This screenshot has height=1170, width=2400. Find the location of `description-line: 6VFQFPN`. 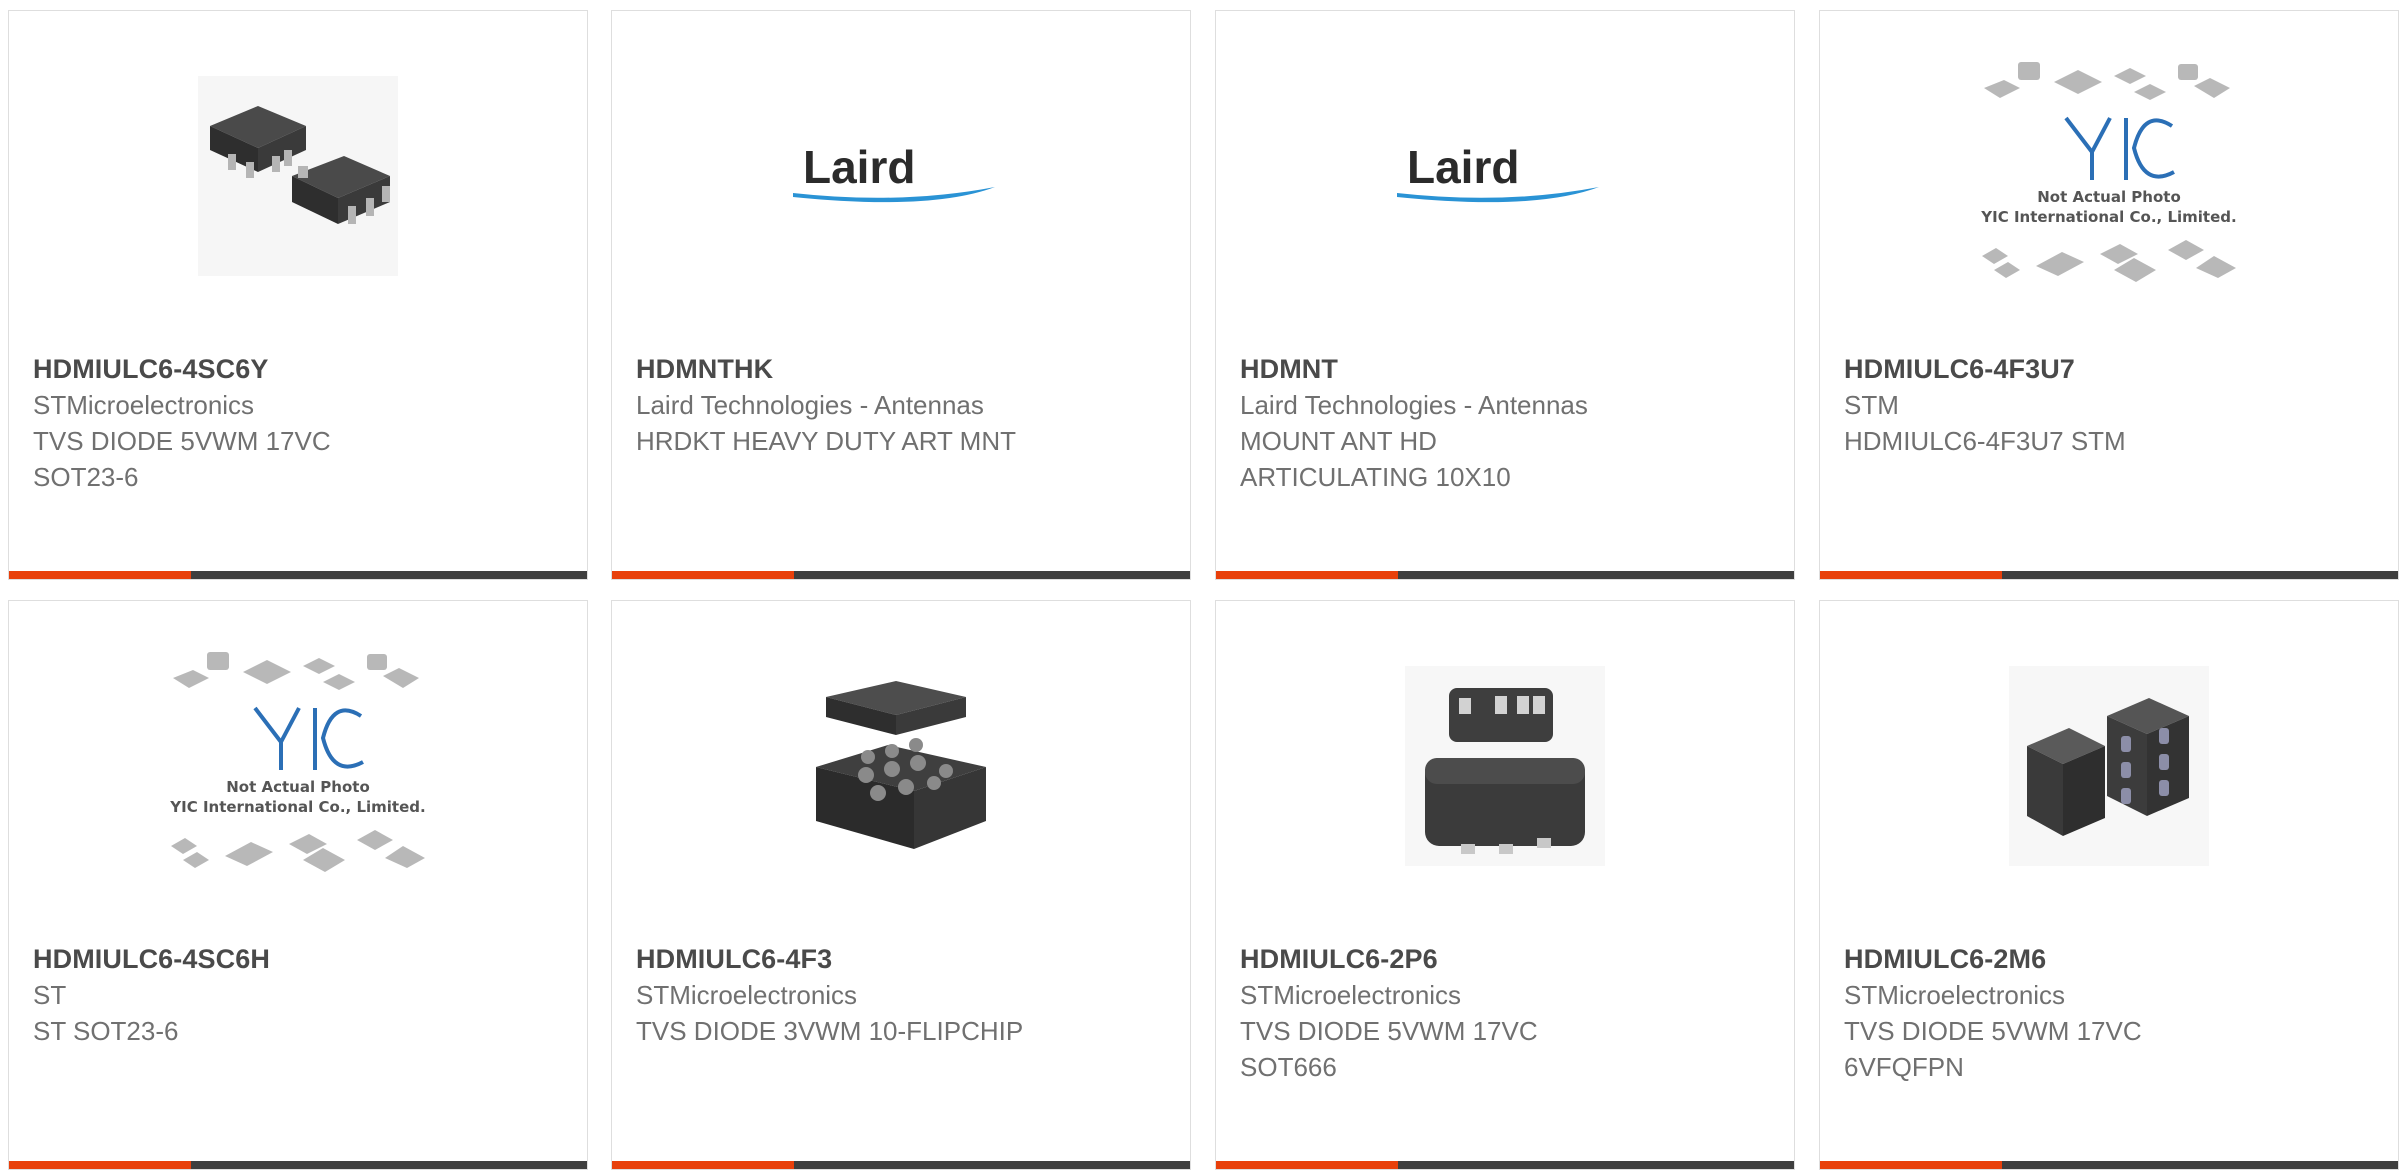

description-line: 6VFQFPN is located at coordinates (1904, 1067).